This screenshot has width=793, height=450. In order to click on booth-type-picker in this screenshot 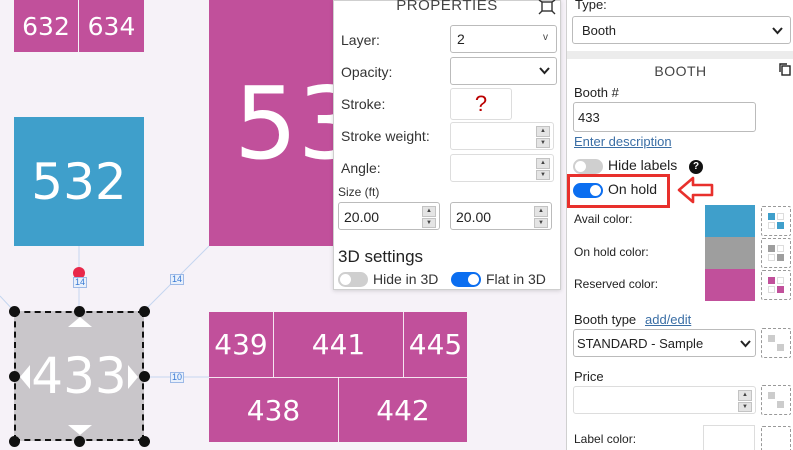, I will do `click(776, 343)`.